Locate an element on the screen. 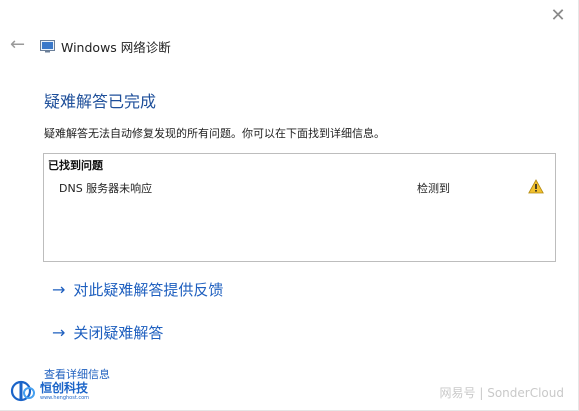  network-diagnostics-app-icon is located at coordinates (47, 45).